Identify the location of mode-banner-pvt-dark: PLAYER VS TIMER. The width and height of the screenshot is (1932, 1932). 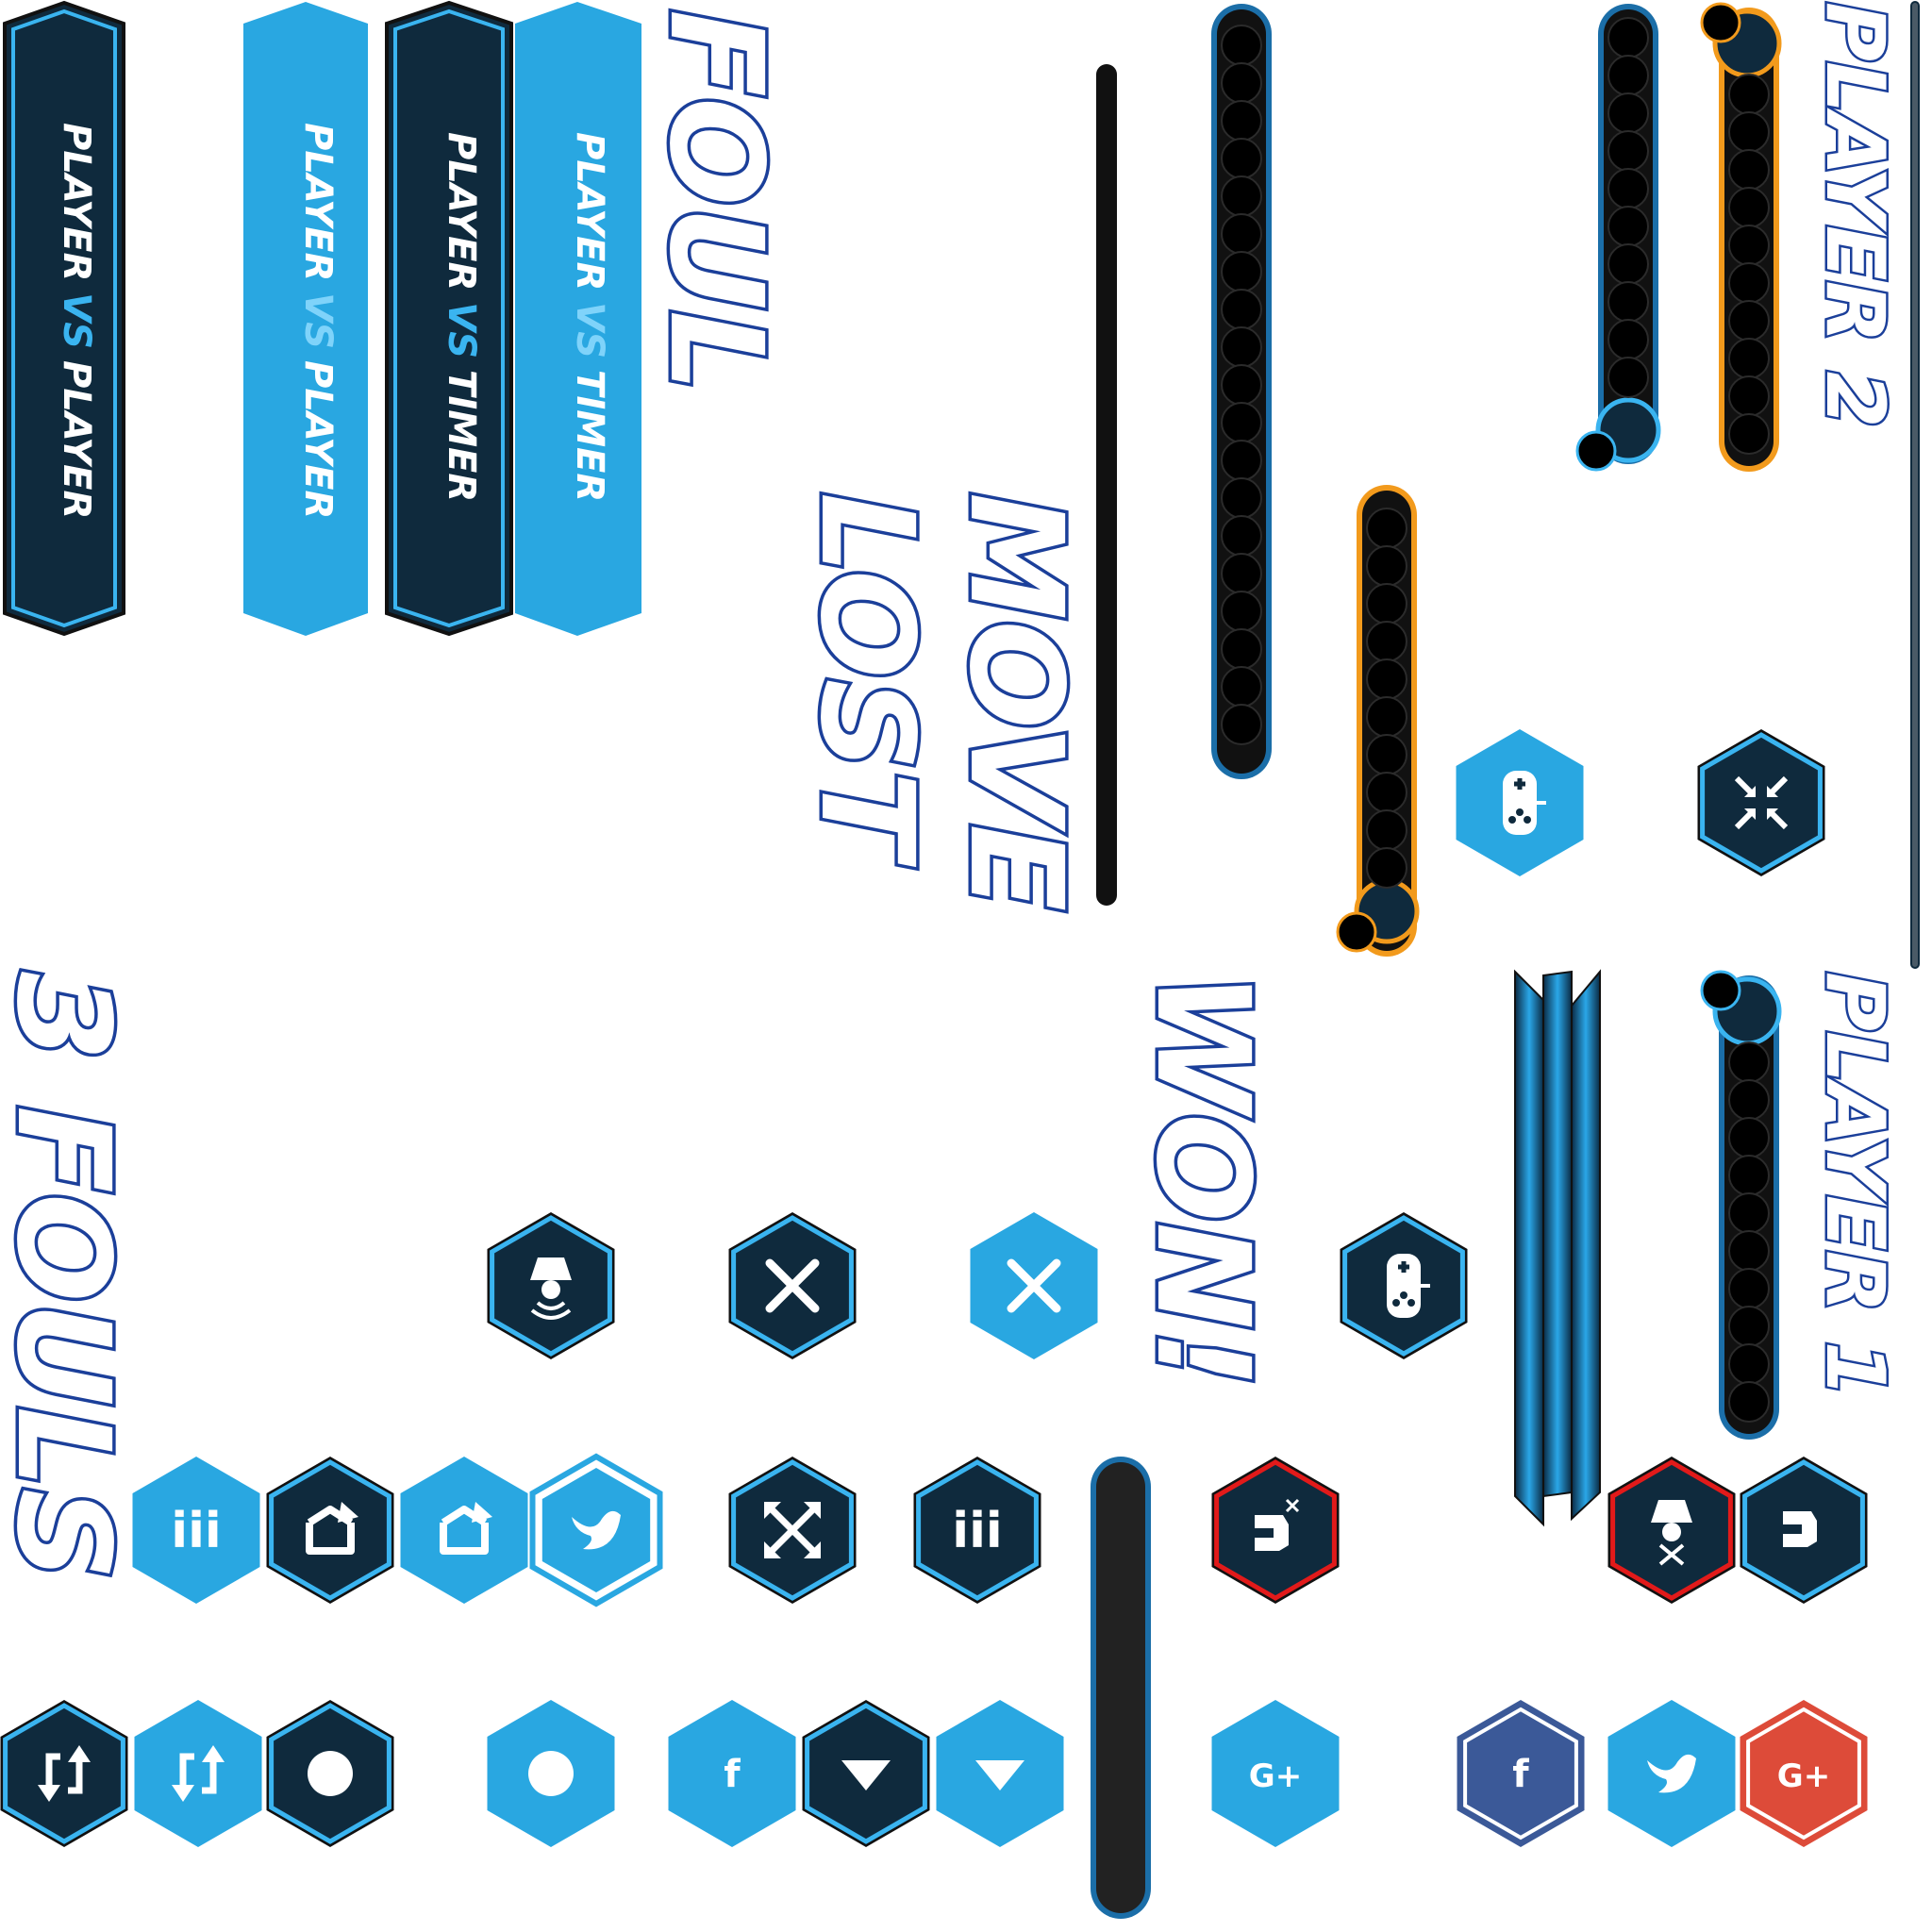
(449, 318).